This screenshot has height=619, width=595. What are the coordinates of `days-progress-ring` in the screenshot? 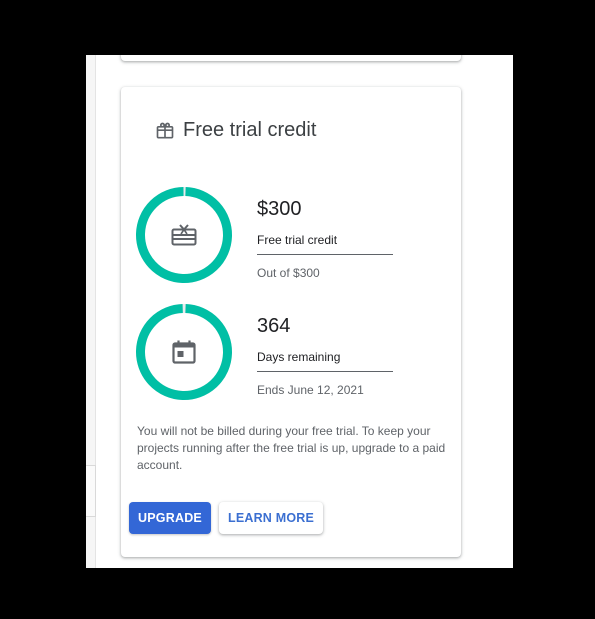 It's located at (184, 352).